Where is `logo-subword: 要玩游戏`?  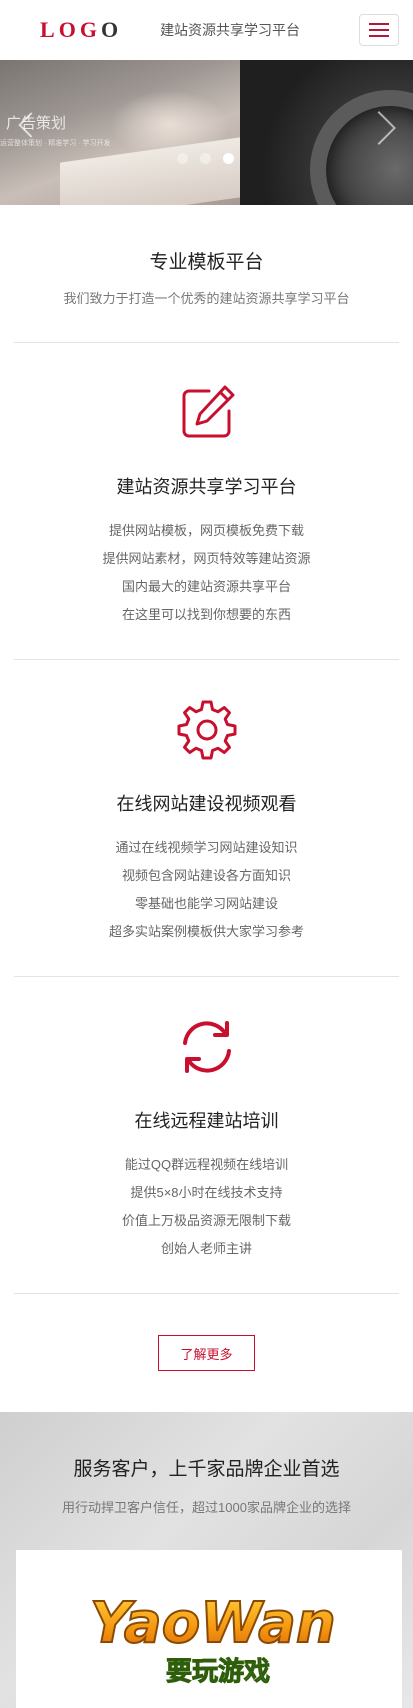 logo-subword: 要玩游戏 is located at coordinates (218, 1672).